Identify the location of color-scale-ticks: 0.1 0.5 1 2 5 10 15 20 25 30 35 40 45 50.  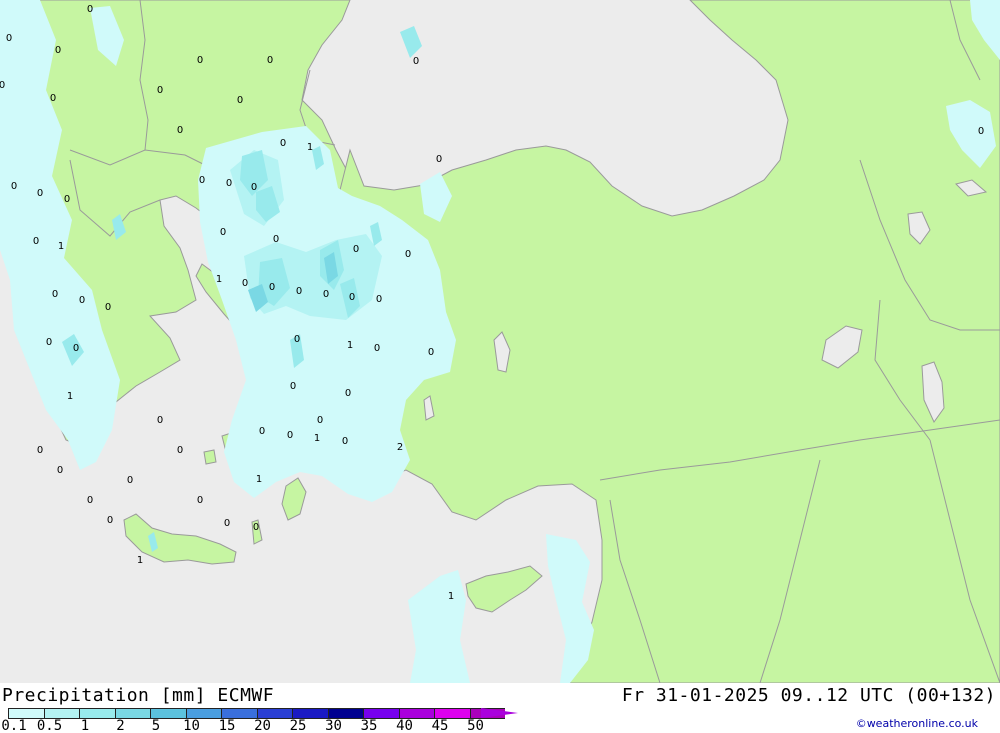
(270, 725).